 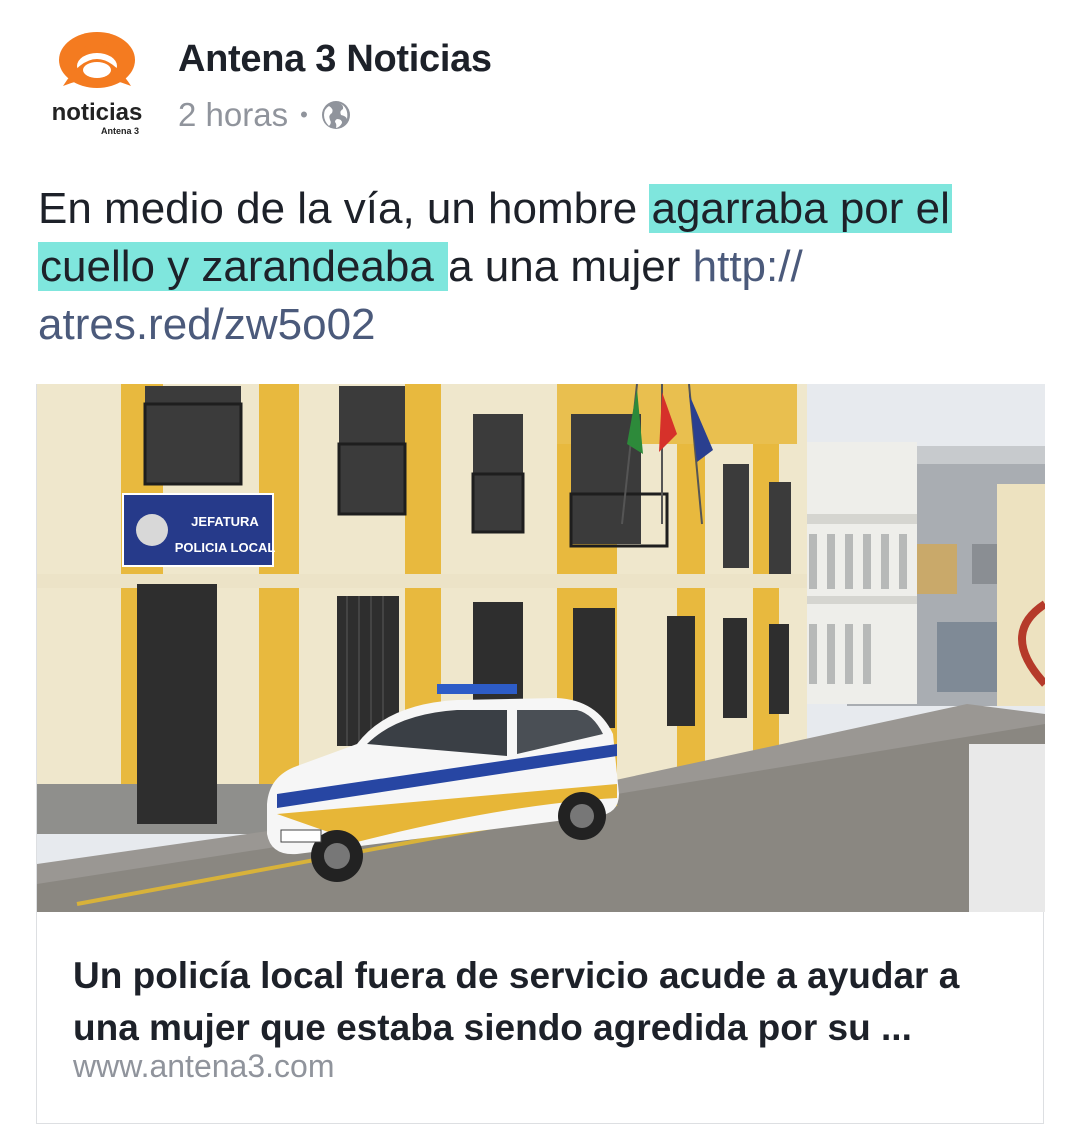 What do you see at coordinates (233, 115) in the screenshot?
I see `post-timestamp: 2 horas` at bounding box center [233, 115].